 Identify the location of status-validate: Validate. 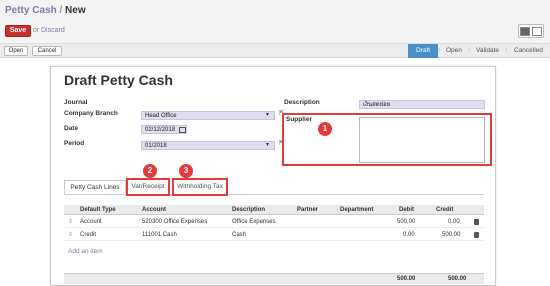
(487, 51).